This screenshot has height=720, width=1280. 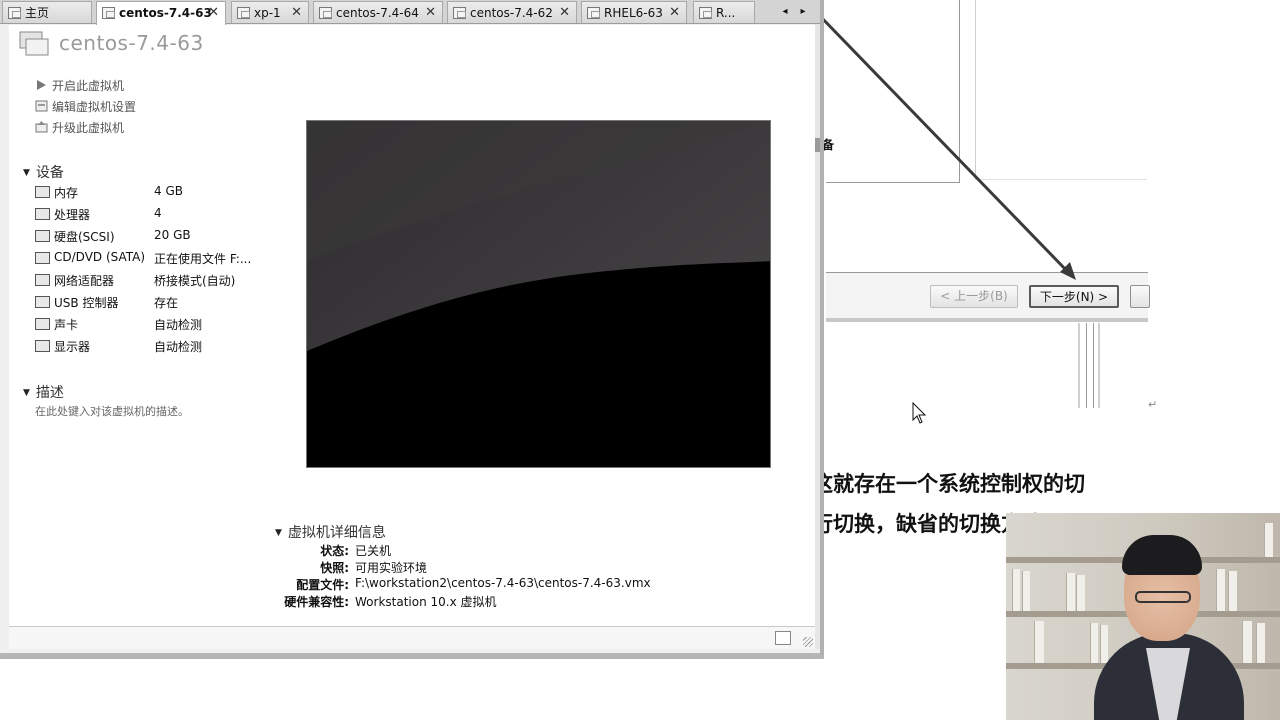 What do you see at coordinates (334, 568) in the screenshot?
I see `detail-label: 快照:` at bounding box center [334, 568].